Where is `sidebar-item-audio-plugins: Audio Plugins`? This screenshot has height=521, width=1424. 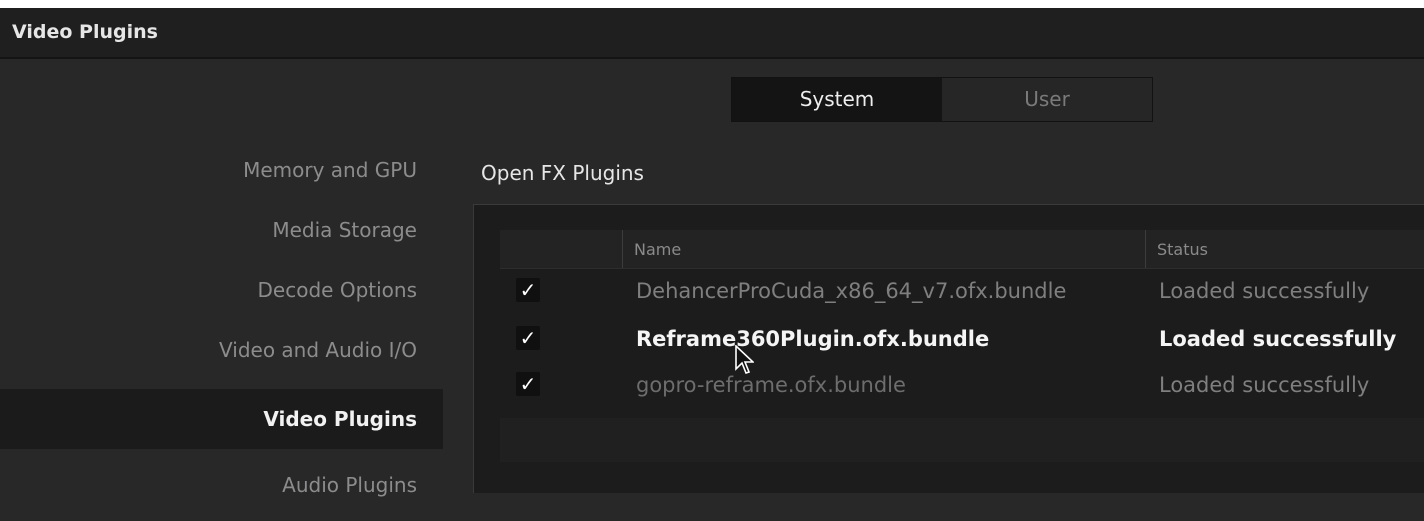 sidebar-item-audio-plugins: Audio Plugins is located at coordinates (221, 479).